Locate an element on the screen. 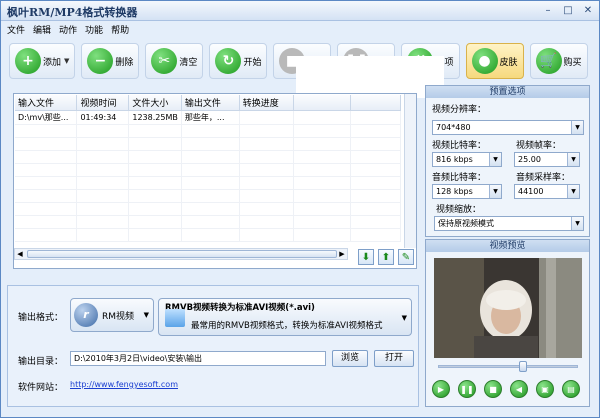 This screenshot has width=600, height=418. plus-icon: + is located at coordinates (28, 61).